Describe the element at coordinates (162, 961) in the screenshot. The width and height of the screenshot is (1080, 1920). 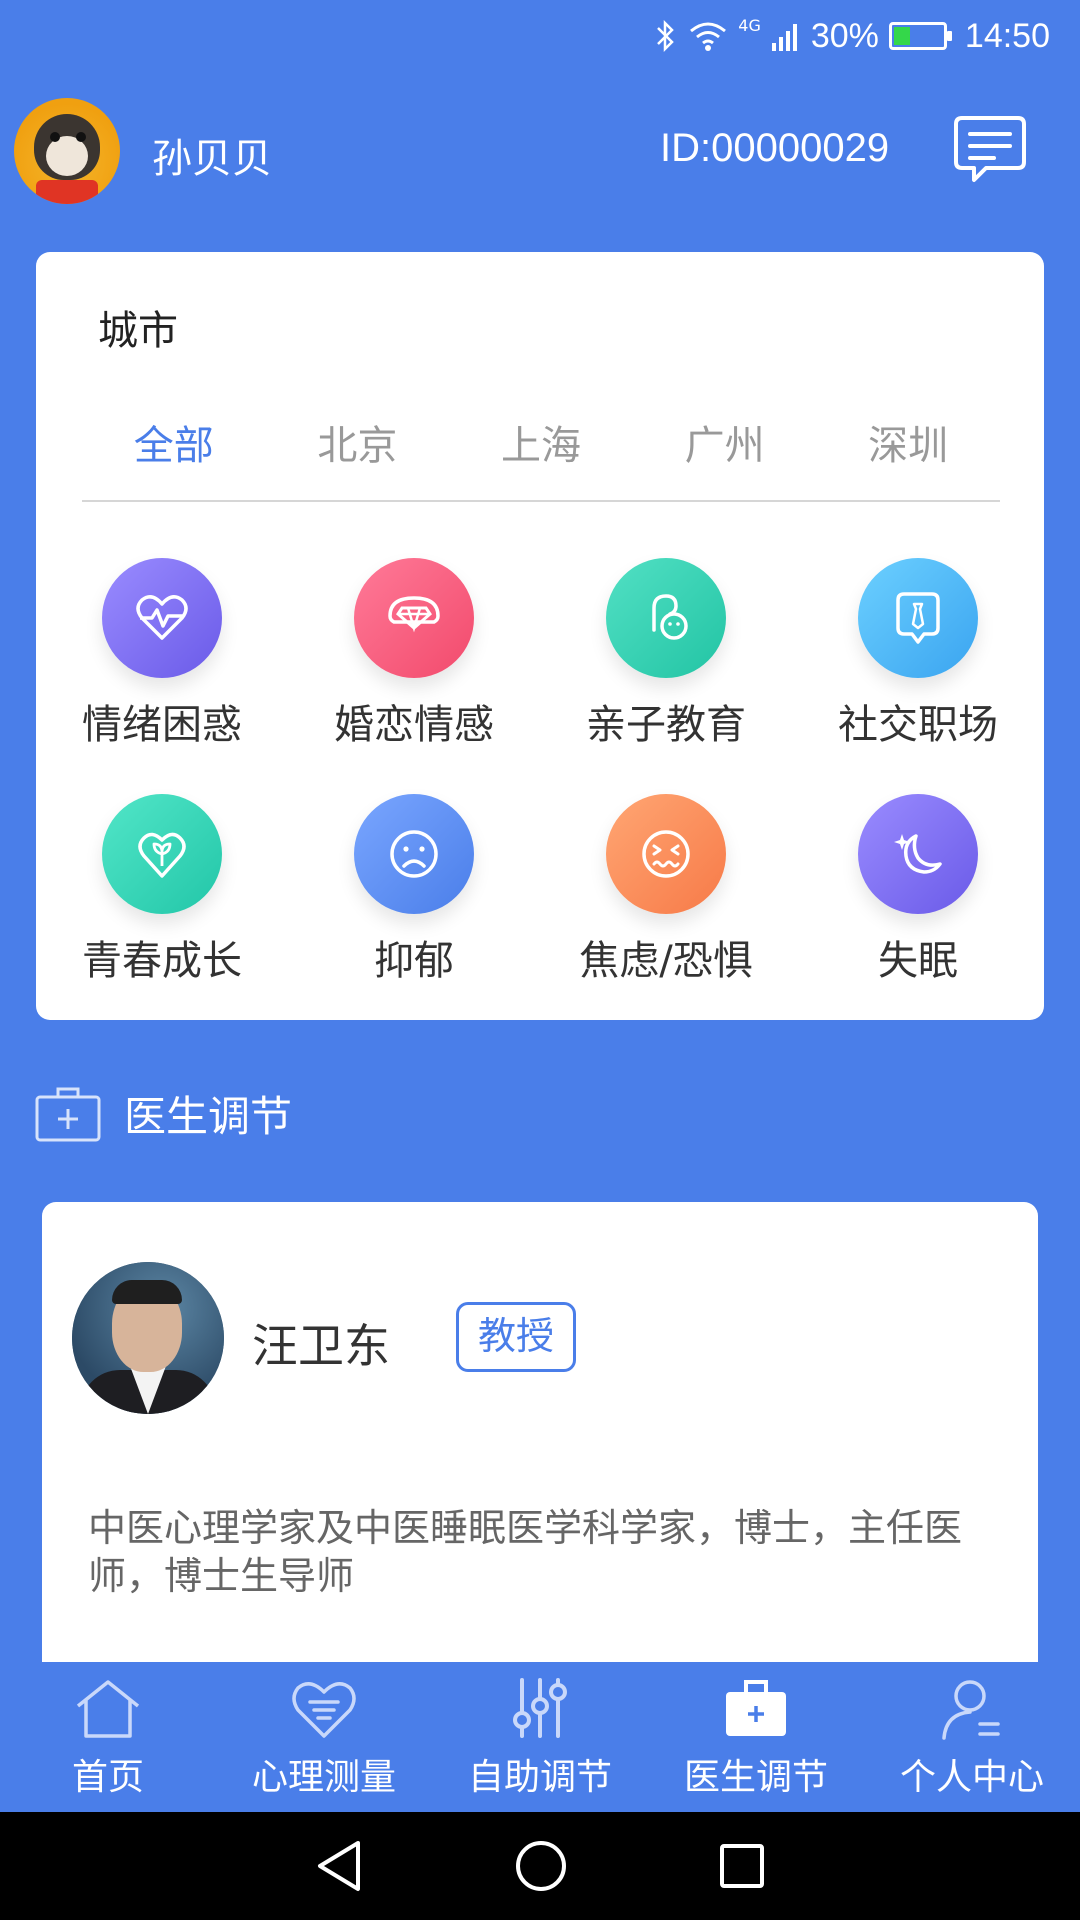
I see `category-label: 青春成长` at that location.